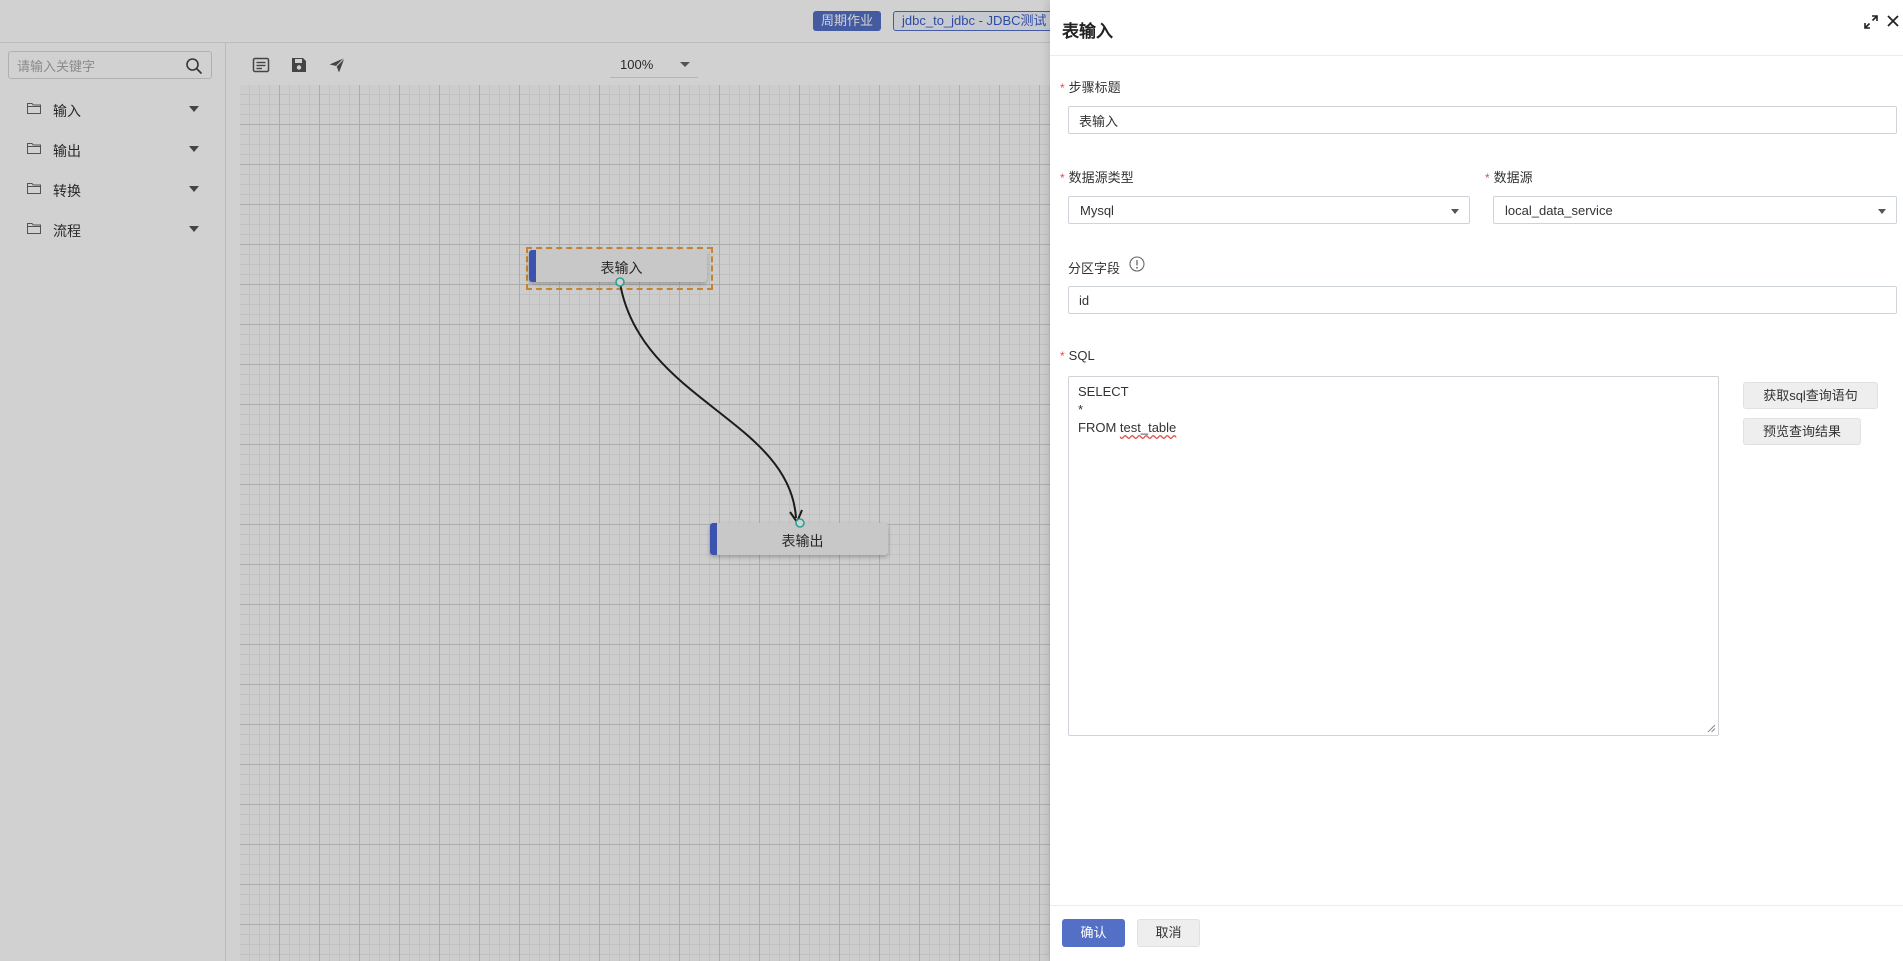 This screenshot has width=1903, height=961. I want to click on sql-keyword: FROM, so click(1097, 427).